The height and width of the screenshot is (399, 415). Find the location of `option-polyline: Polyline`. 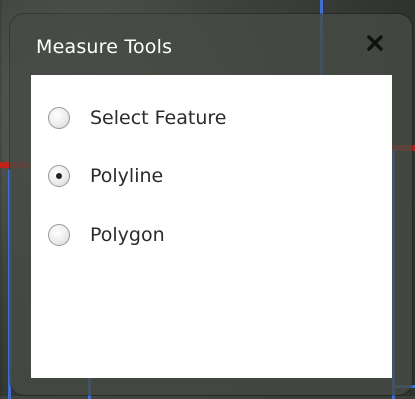

option-polyline: Polyline is located at coordinates (105, 176).